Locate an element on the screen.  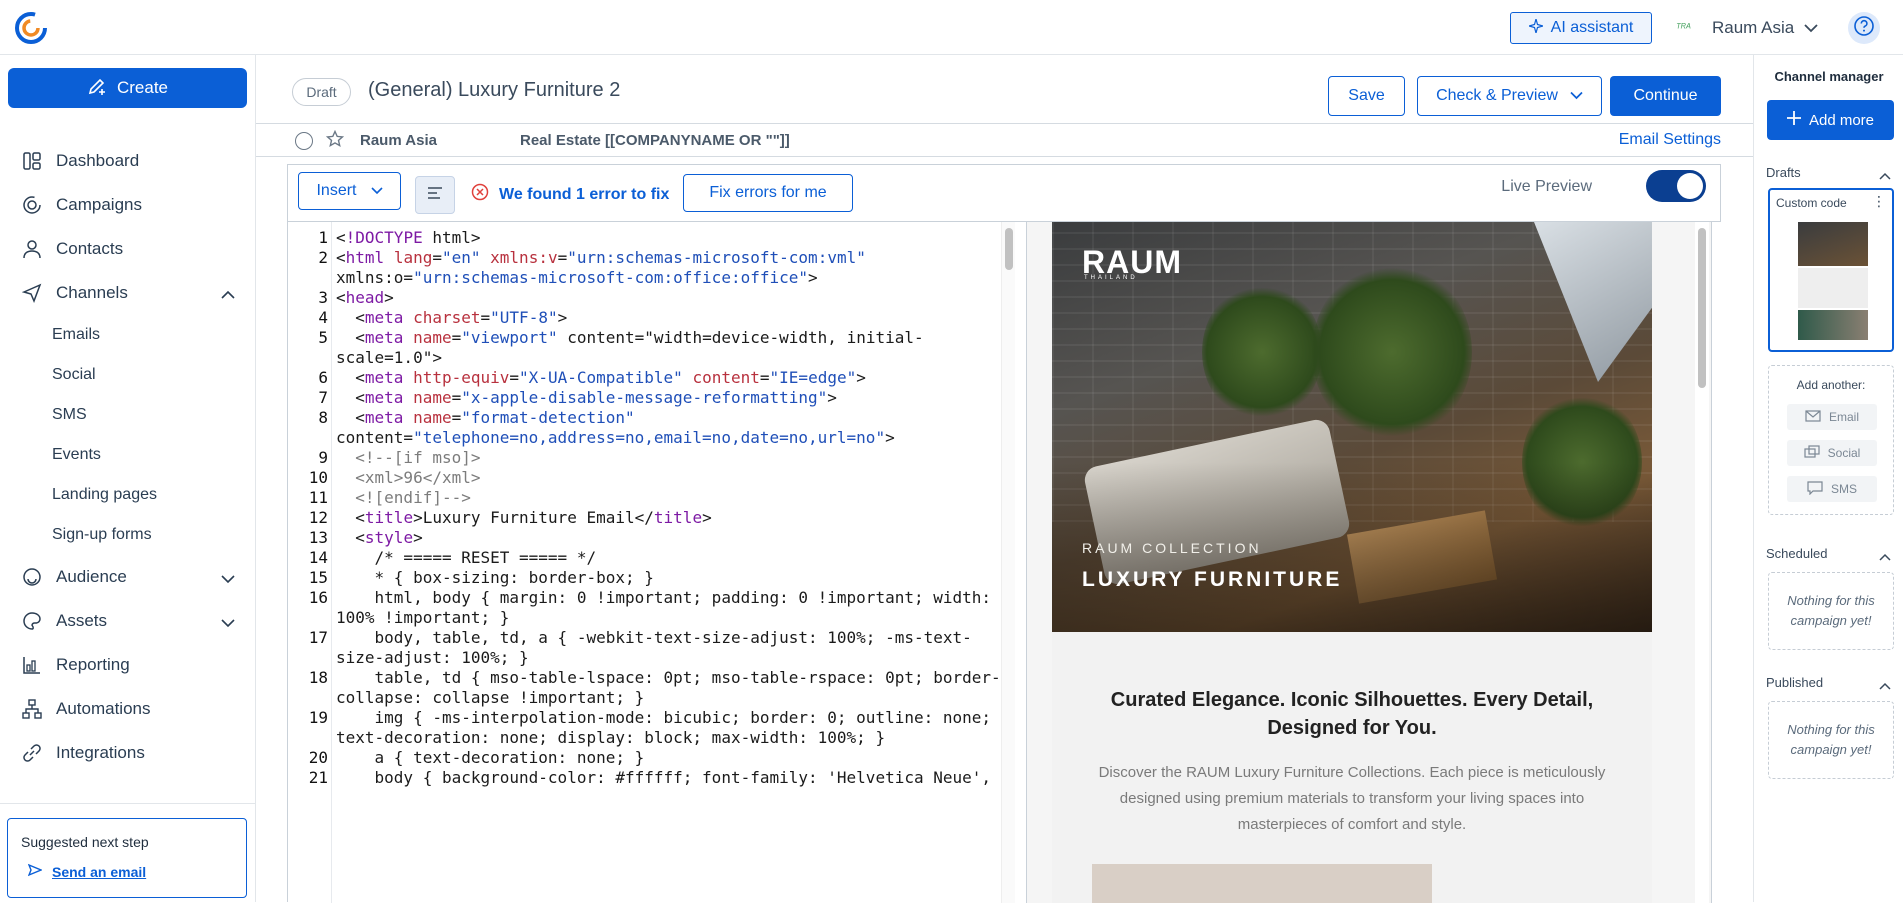
create-button: Create is located at coordinates (127, 88).